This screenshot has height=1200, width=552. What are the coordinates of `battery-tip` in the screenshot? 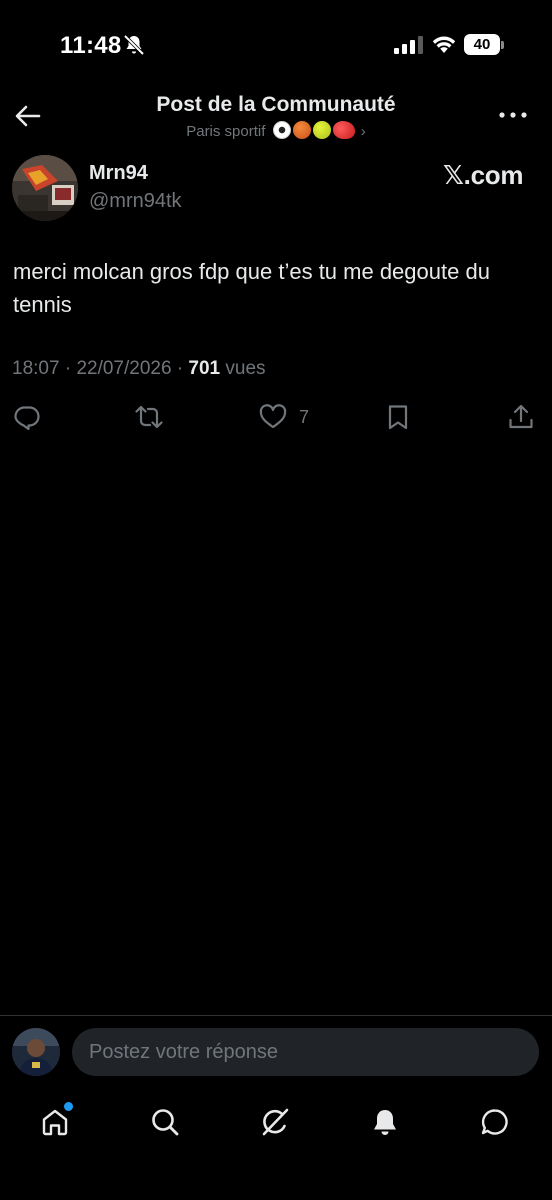 It's located at (502, 45).